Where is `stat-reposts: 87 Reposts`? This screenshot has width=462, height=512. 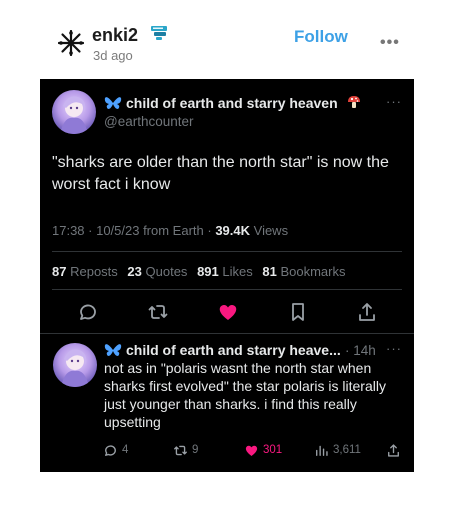
stat-reposts: 87 Reposts is located at coordinates (88, 271).